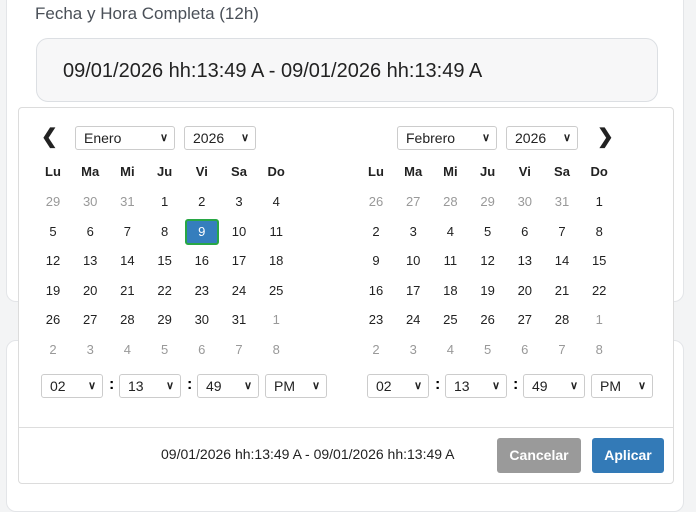  Describe the element at coordinates (125, 138) in the screenshot. I see `month-select-left: Enero ∨` at that location.